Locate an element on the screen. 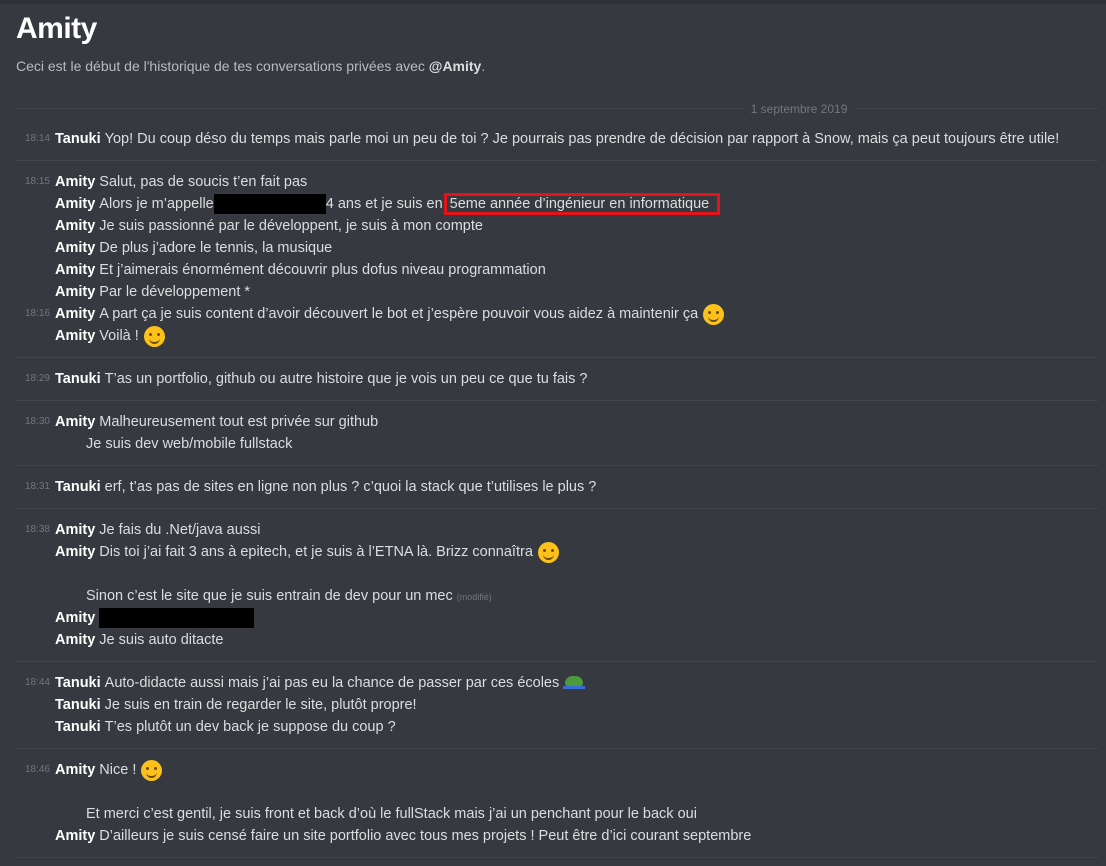  message-timestamp: 18:30 is located at coordinates (37, 421).